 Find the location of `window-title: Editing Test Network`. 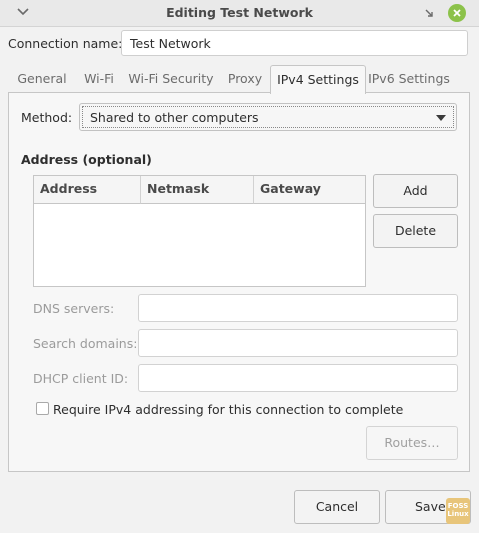

window-title: Editing Test Network is located at coordinates (239, 12).